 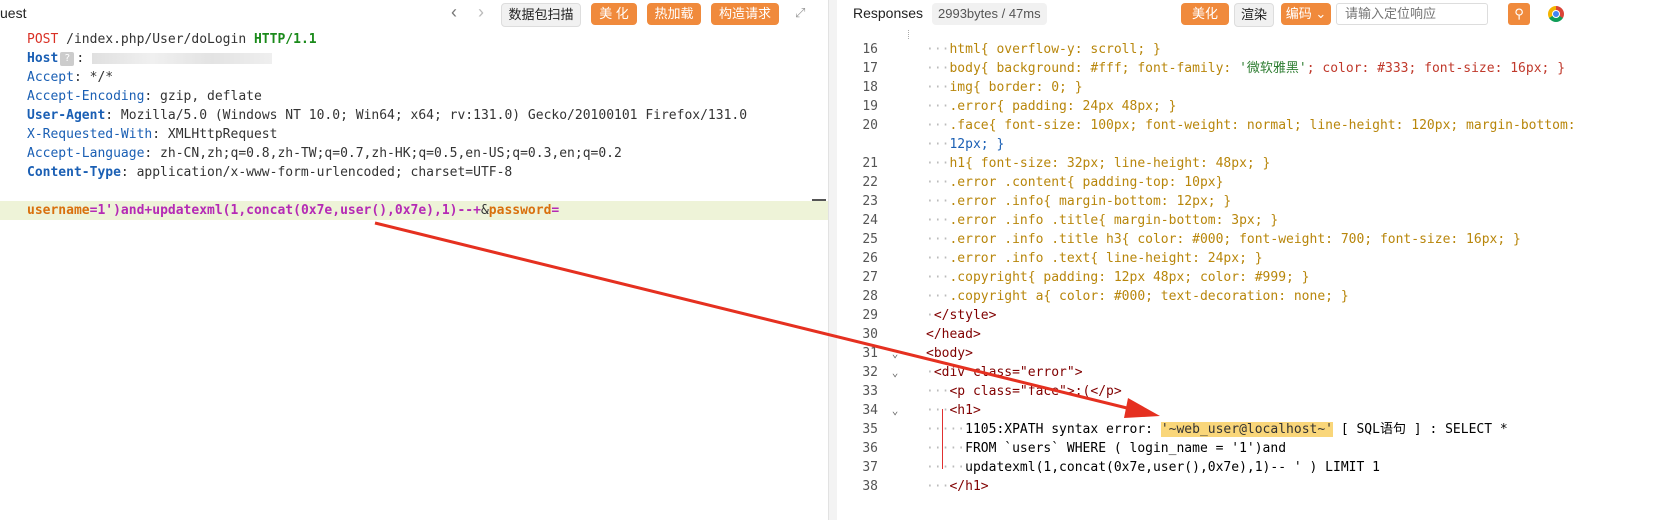 I want to click on packet-scan-button: 数据包扫描, so click(x=541, y=15).